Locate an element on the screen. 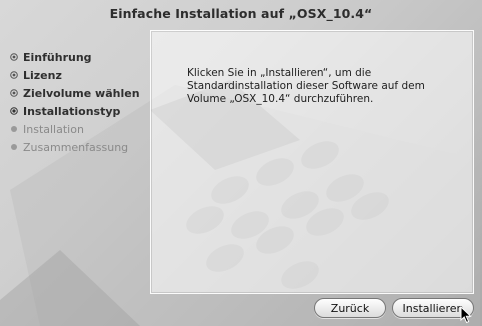 The height and width of the screenshot is (326, 482). arrow-cursor-icon is located at coordinates (466, 315).